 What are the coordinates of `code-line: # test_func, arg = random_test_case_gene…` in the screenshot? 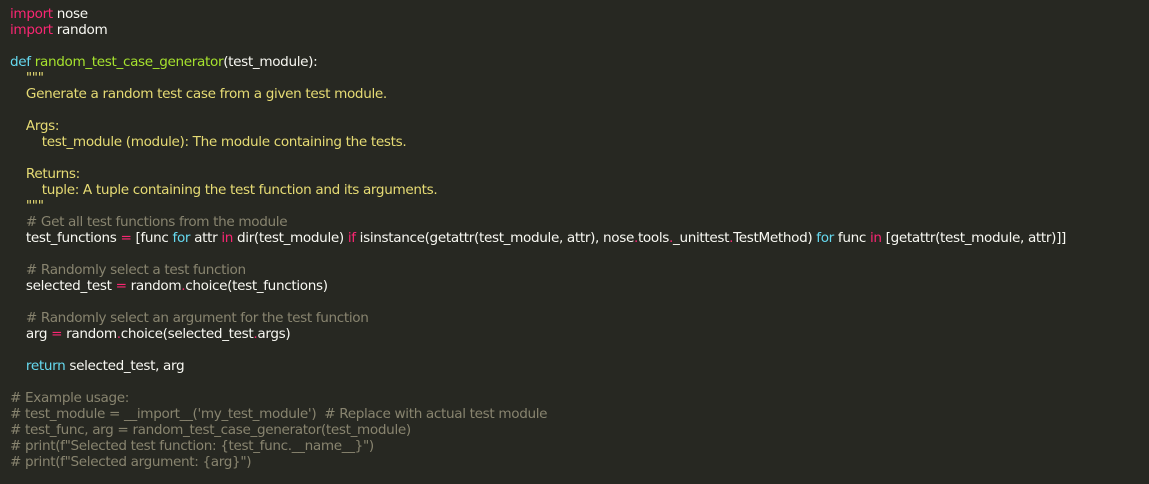 It's located at (579, 430).